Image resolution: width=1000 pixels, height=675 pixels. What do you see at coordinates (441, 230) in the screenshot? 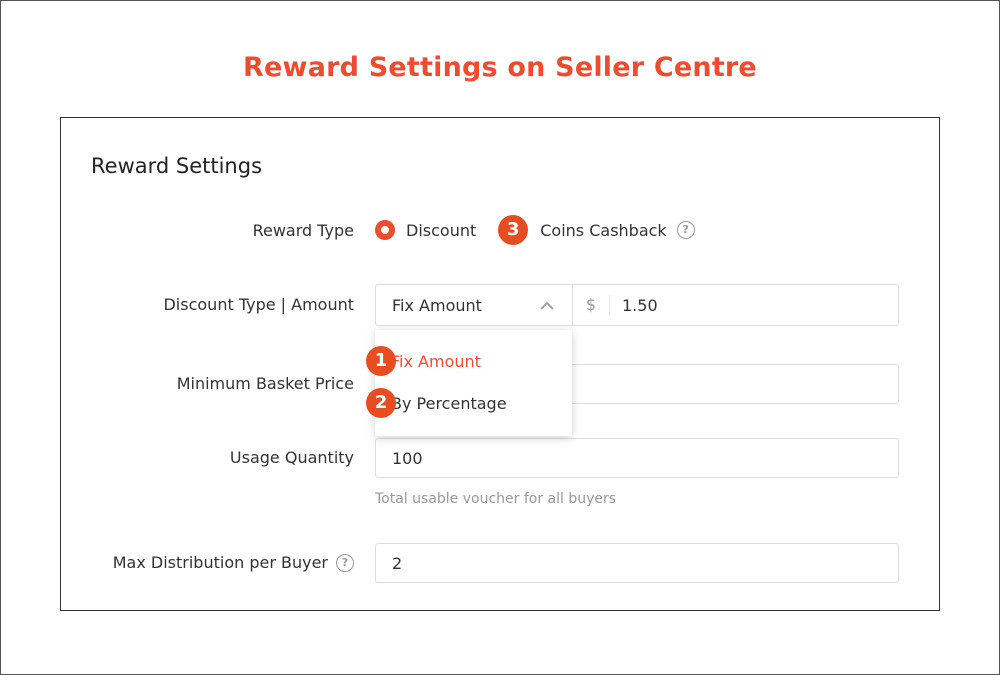
I see `discount-option-label: Discount` at bounding box center [441, 230].